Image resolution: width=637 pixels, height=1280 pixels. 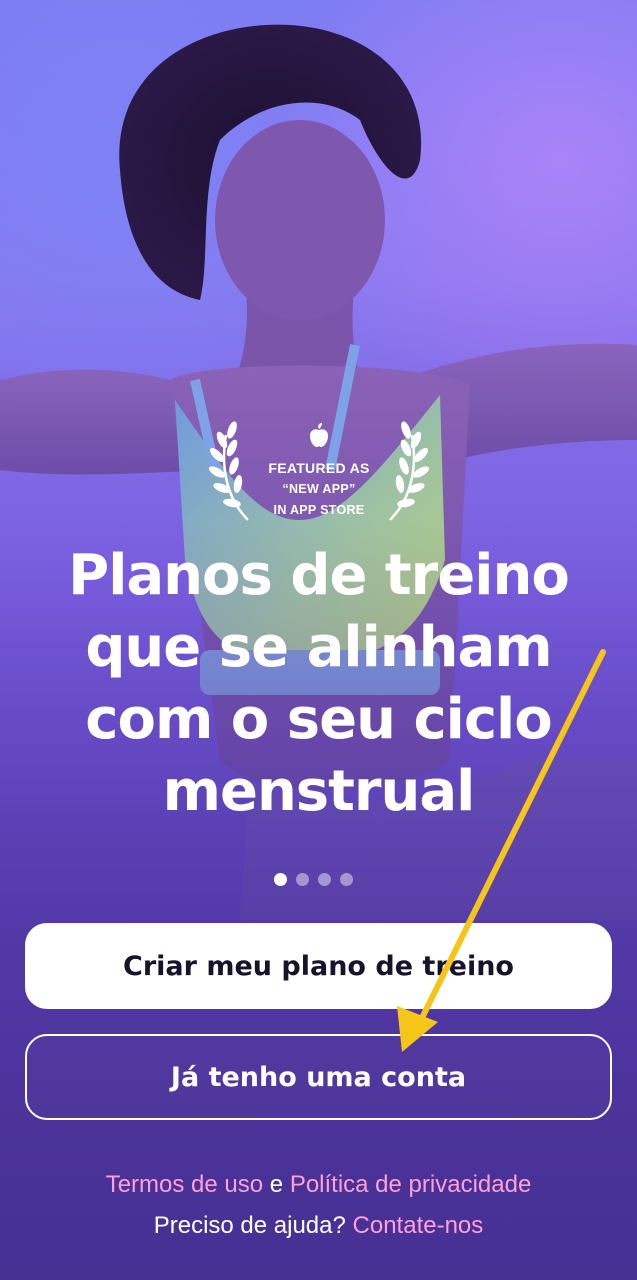 I want to click on legal-and-text: e, so click(x=276, y=1184).